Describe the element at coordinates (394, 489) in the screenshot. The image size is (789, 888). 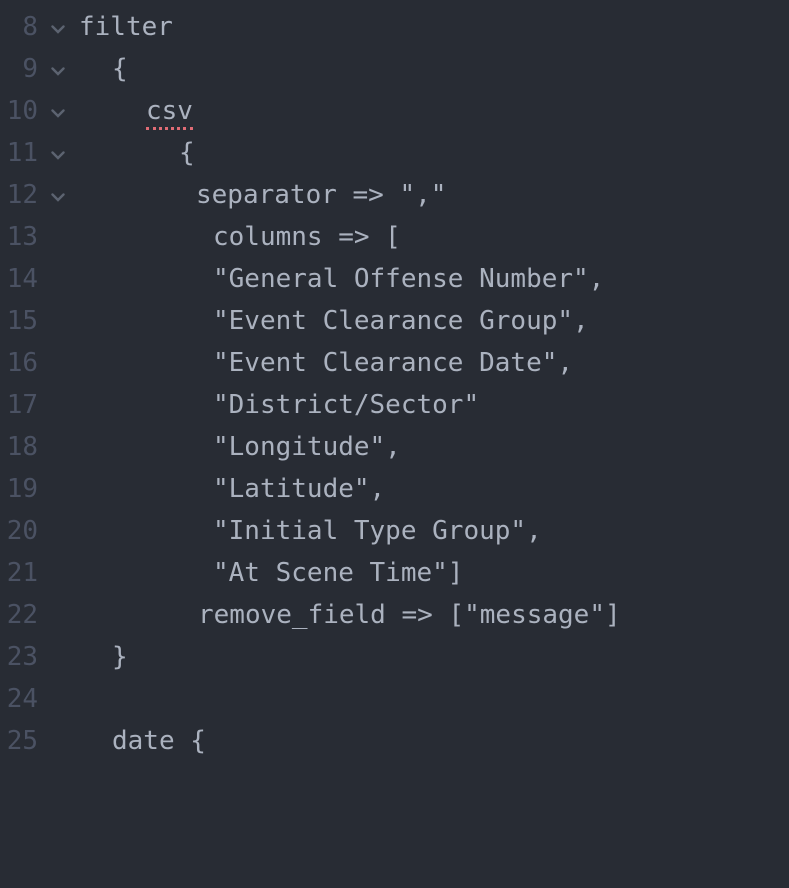
I see `code-line: 19 "Latitude",` at that location.